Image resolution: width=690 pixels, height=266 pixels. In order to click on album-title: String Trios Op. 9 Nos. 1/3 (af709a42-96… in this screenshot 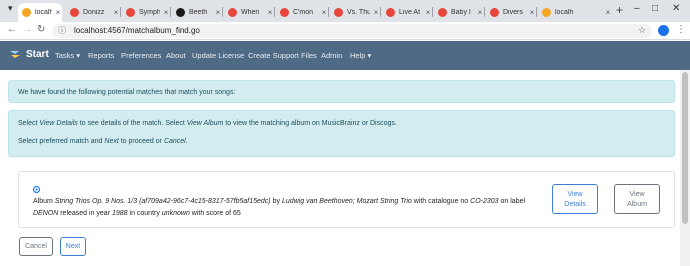, I will do `click(162, 201)`.